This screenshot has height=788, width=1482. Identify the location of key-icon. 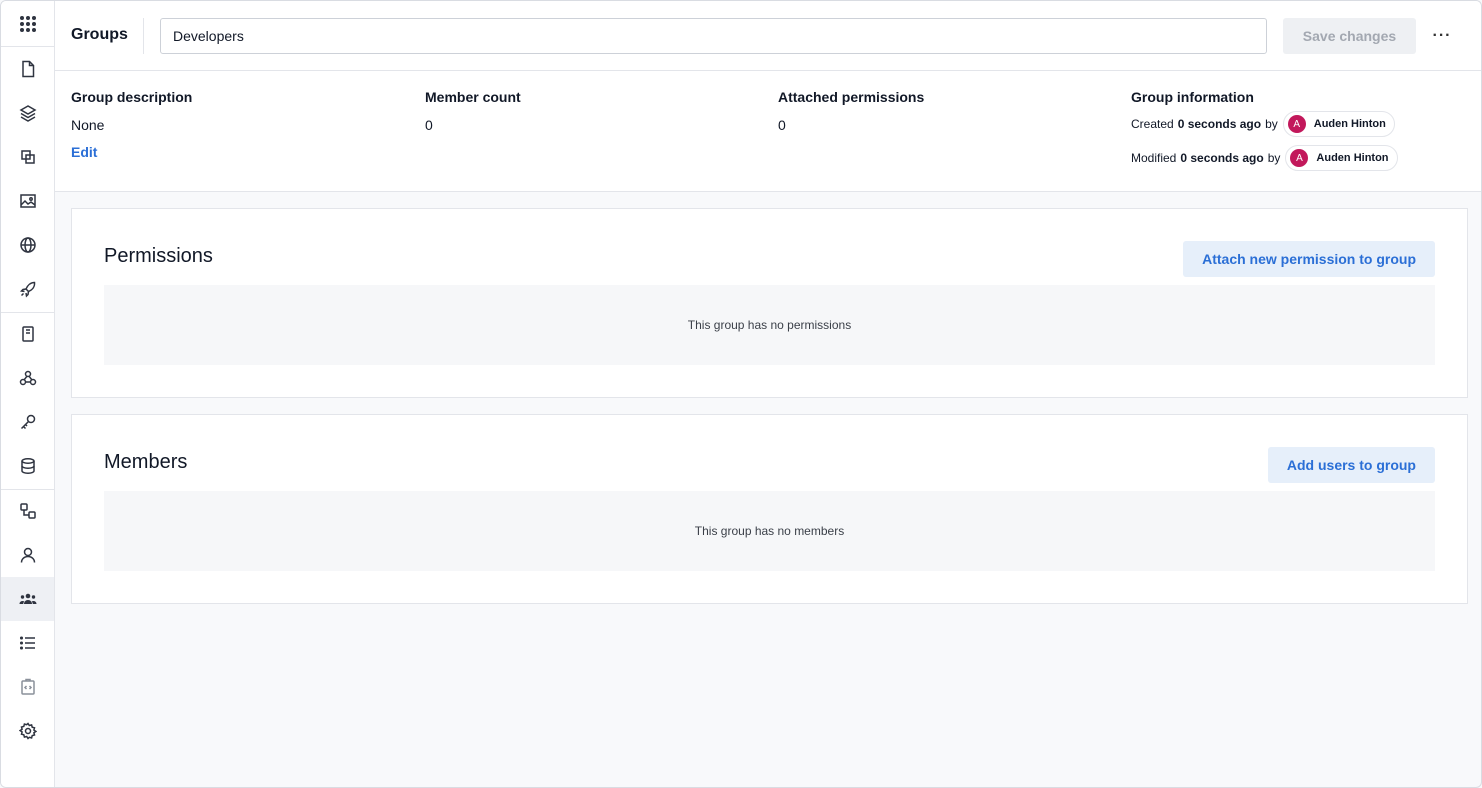
(27, 422).